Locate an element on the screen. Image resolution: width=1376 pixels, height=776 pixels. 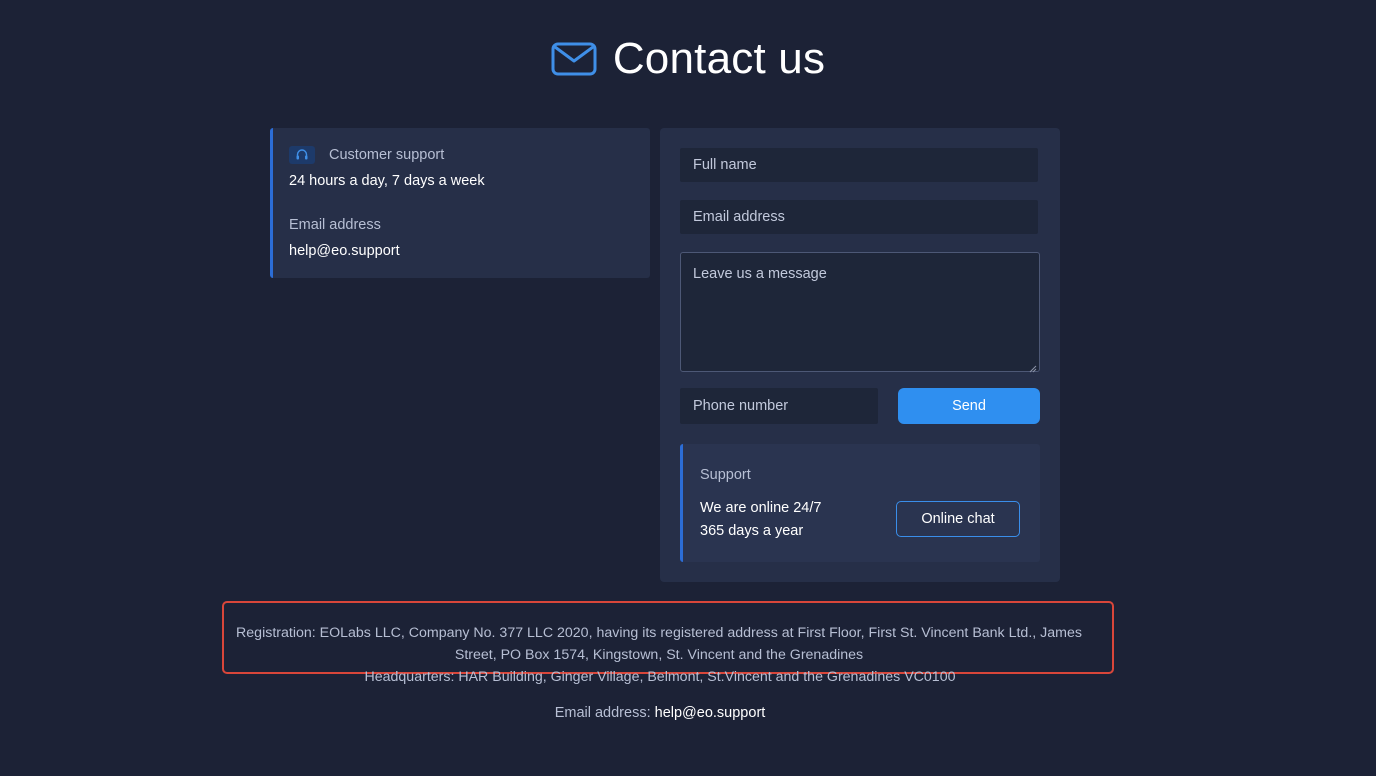
page-title: Contact us is located at coordinates (719, 58).